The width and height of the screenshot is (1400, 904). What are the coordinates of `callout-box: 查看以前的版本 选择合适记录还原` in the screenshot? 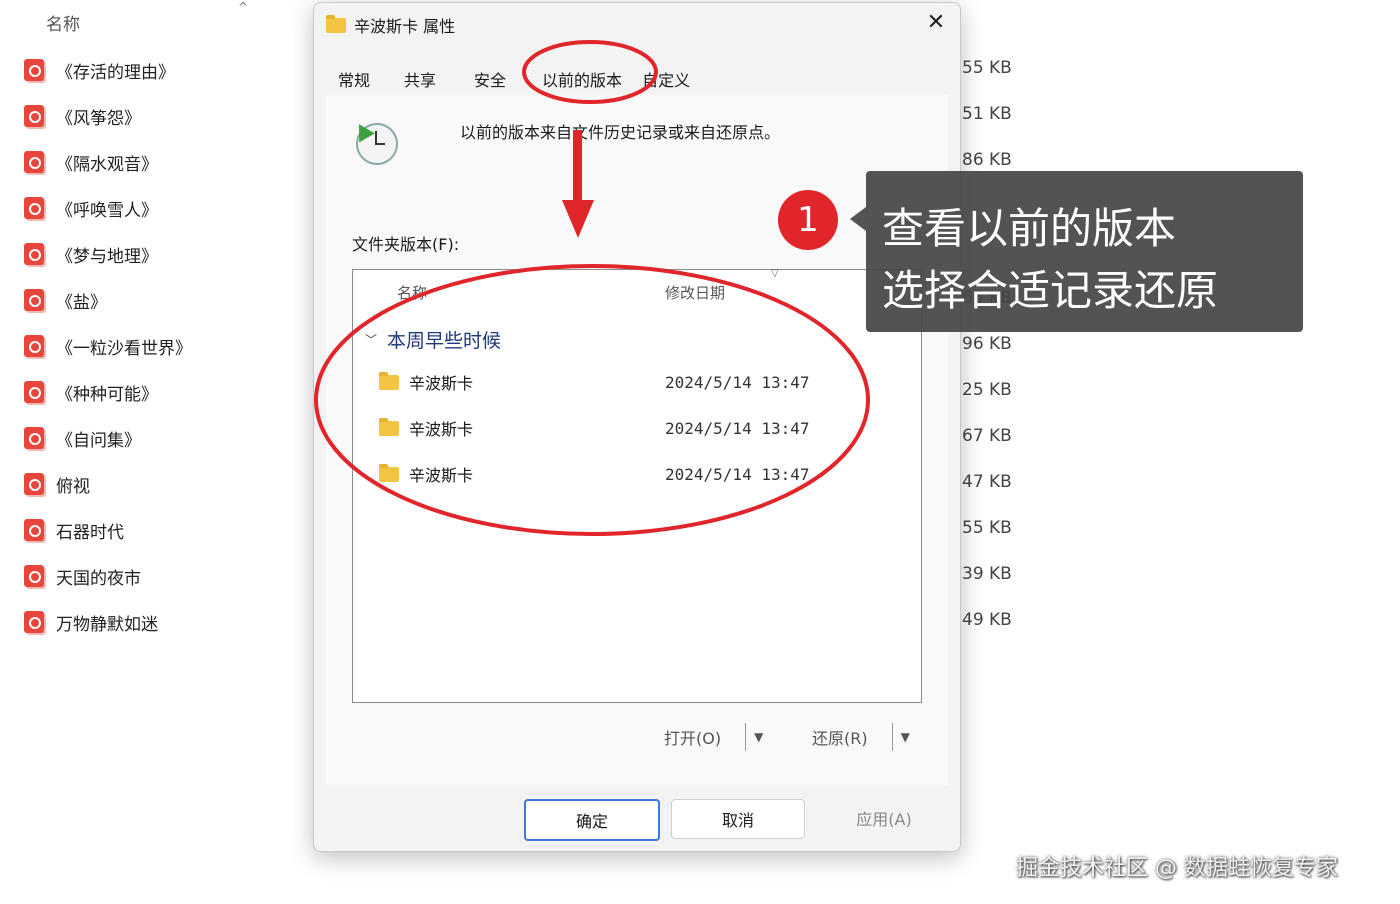 It's located at (1076, 251).